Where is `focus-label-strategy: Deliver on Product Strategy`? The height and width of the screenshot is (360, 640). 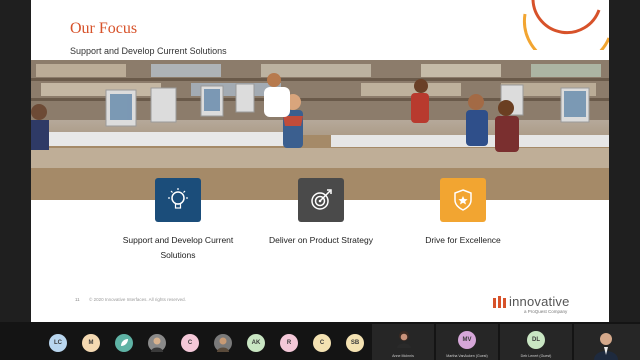
focus-label-strategy: Deliver on Product Strategy is located at coordinates (321, 240).